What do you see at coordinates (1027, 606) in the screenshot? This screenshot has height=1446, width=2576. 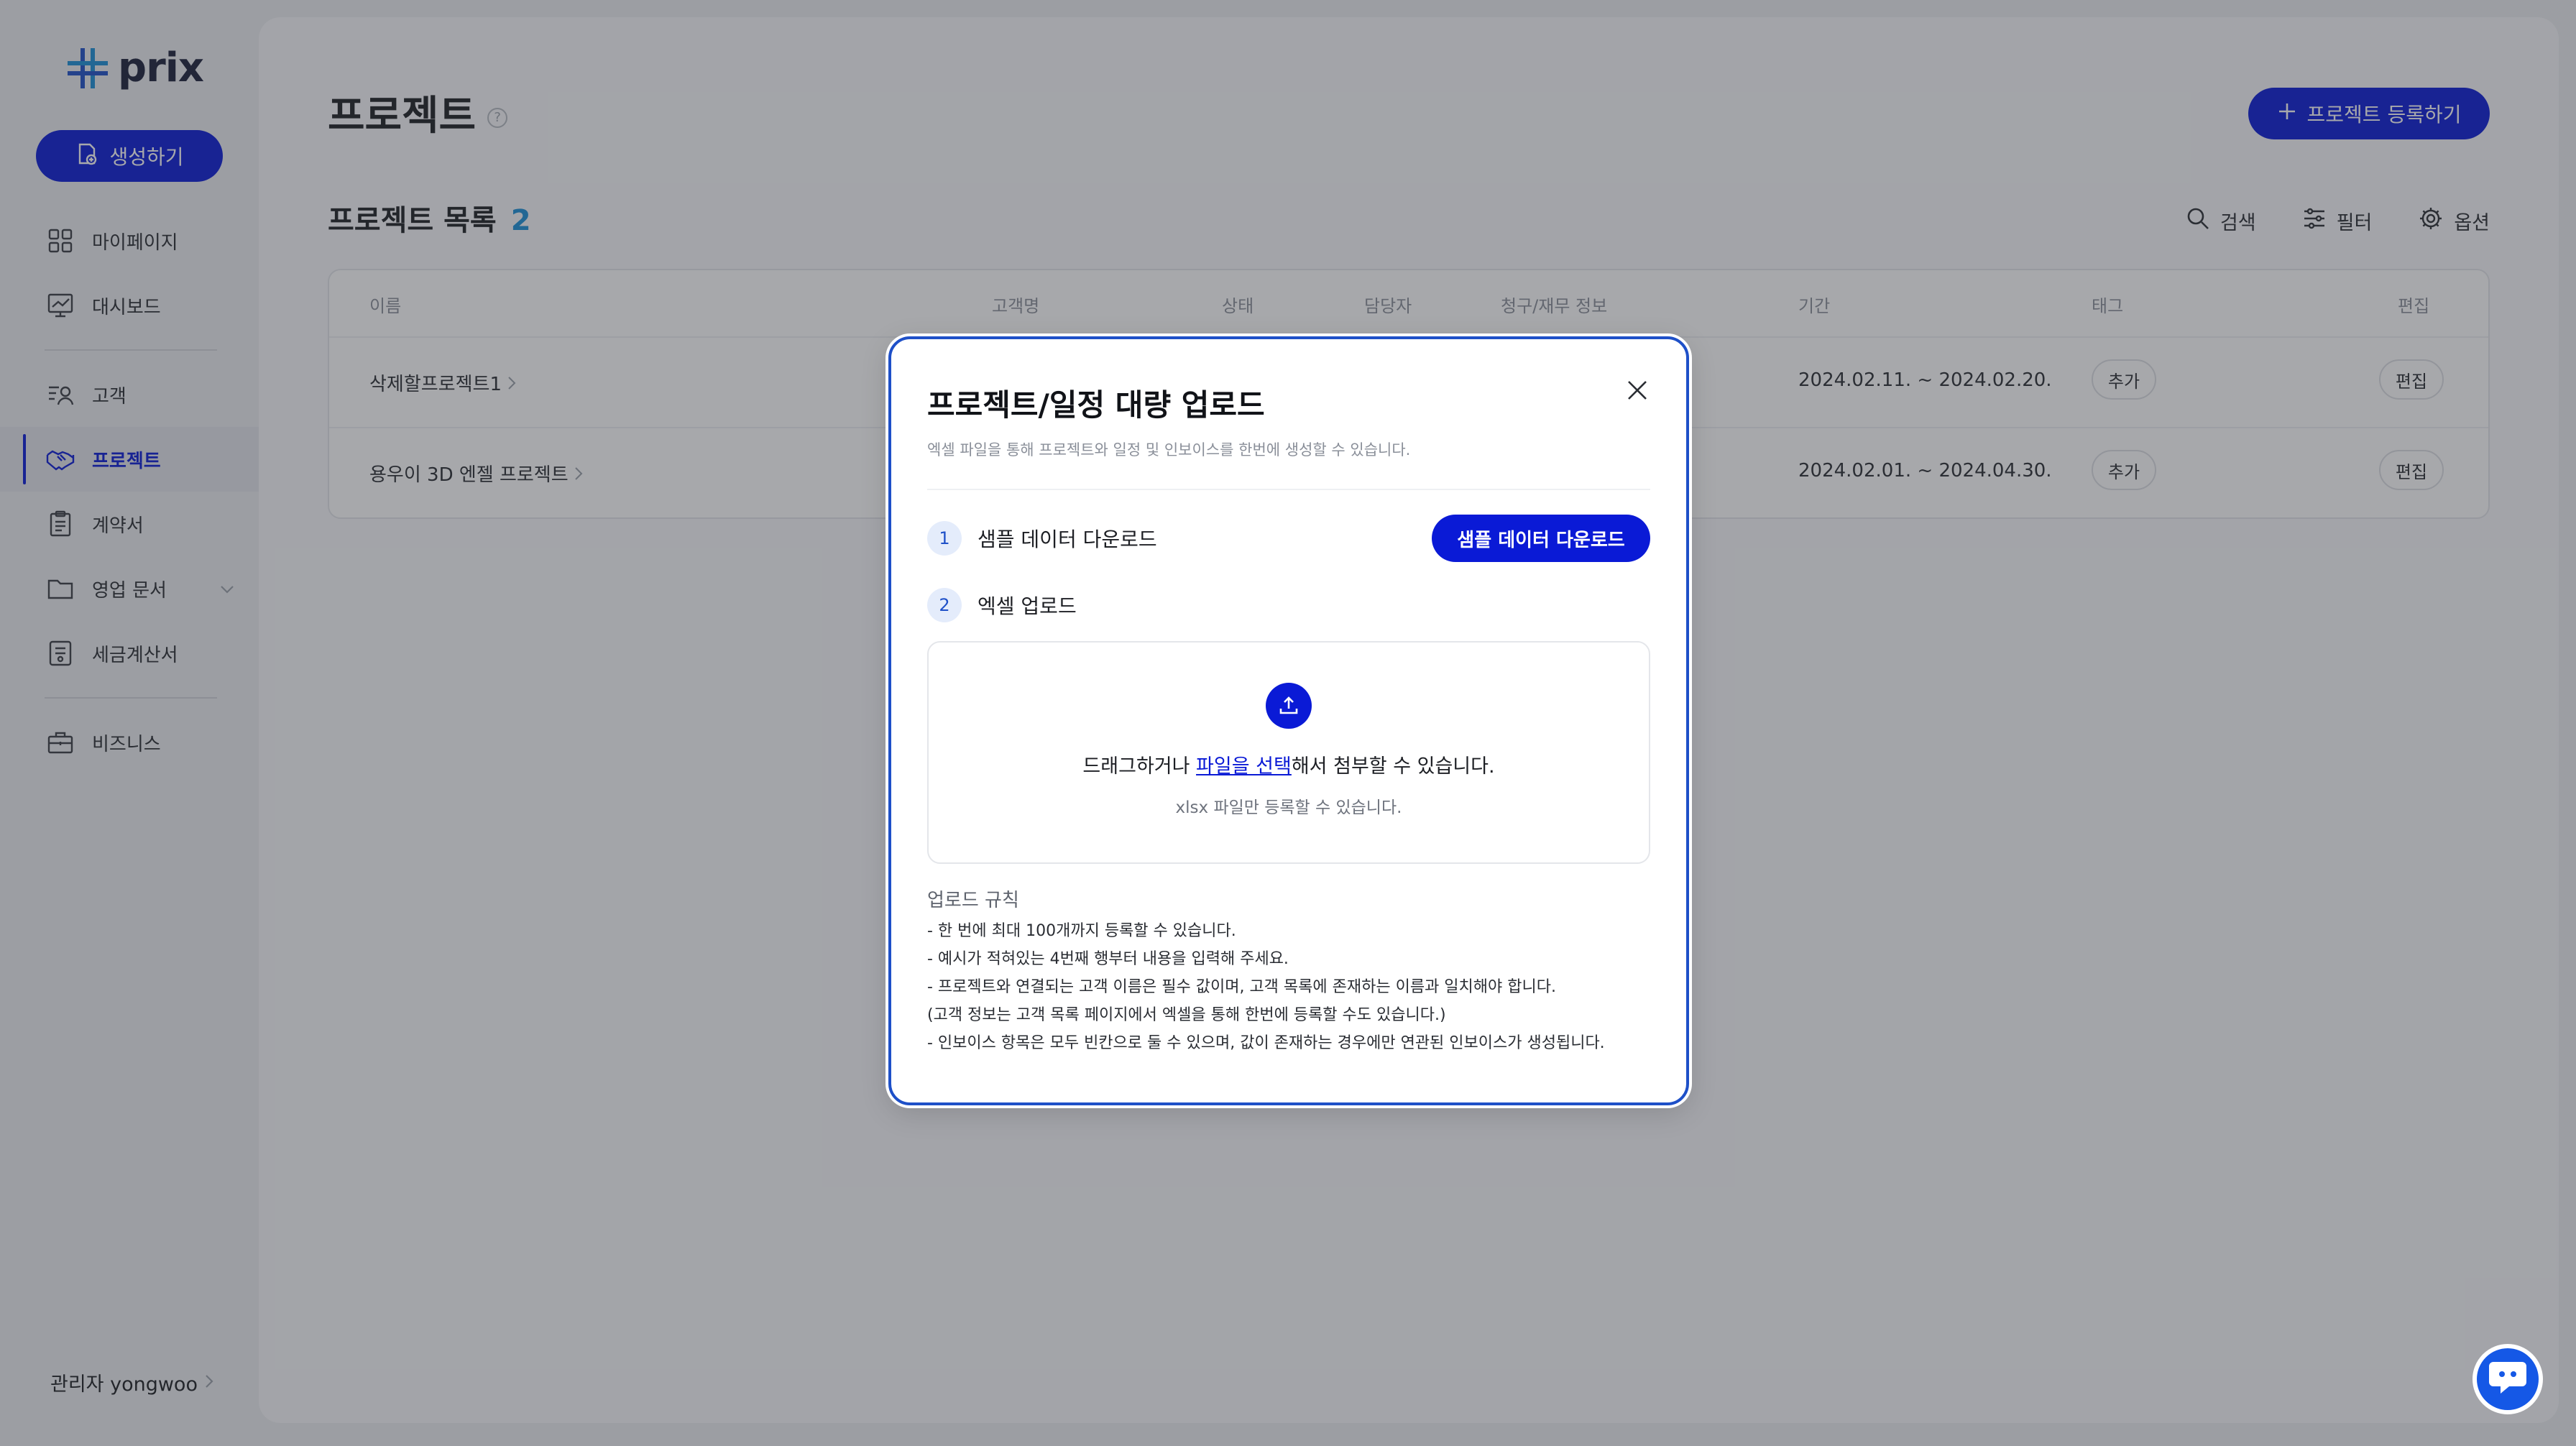 I see `step-label: 엑셀 업로드` at bounding box center [1027, 606].